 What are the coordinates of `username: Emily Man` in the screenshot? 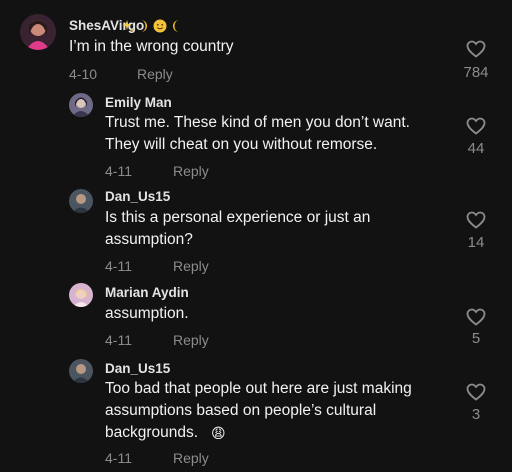 It's located at (138, 102).